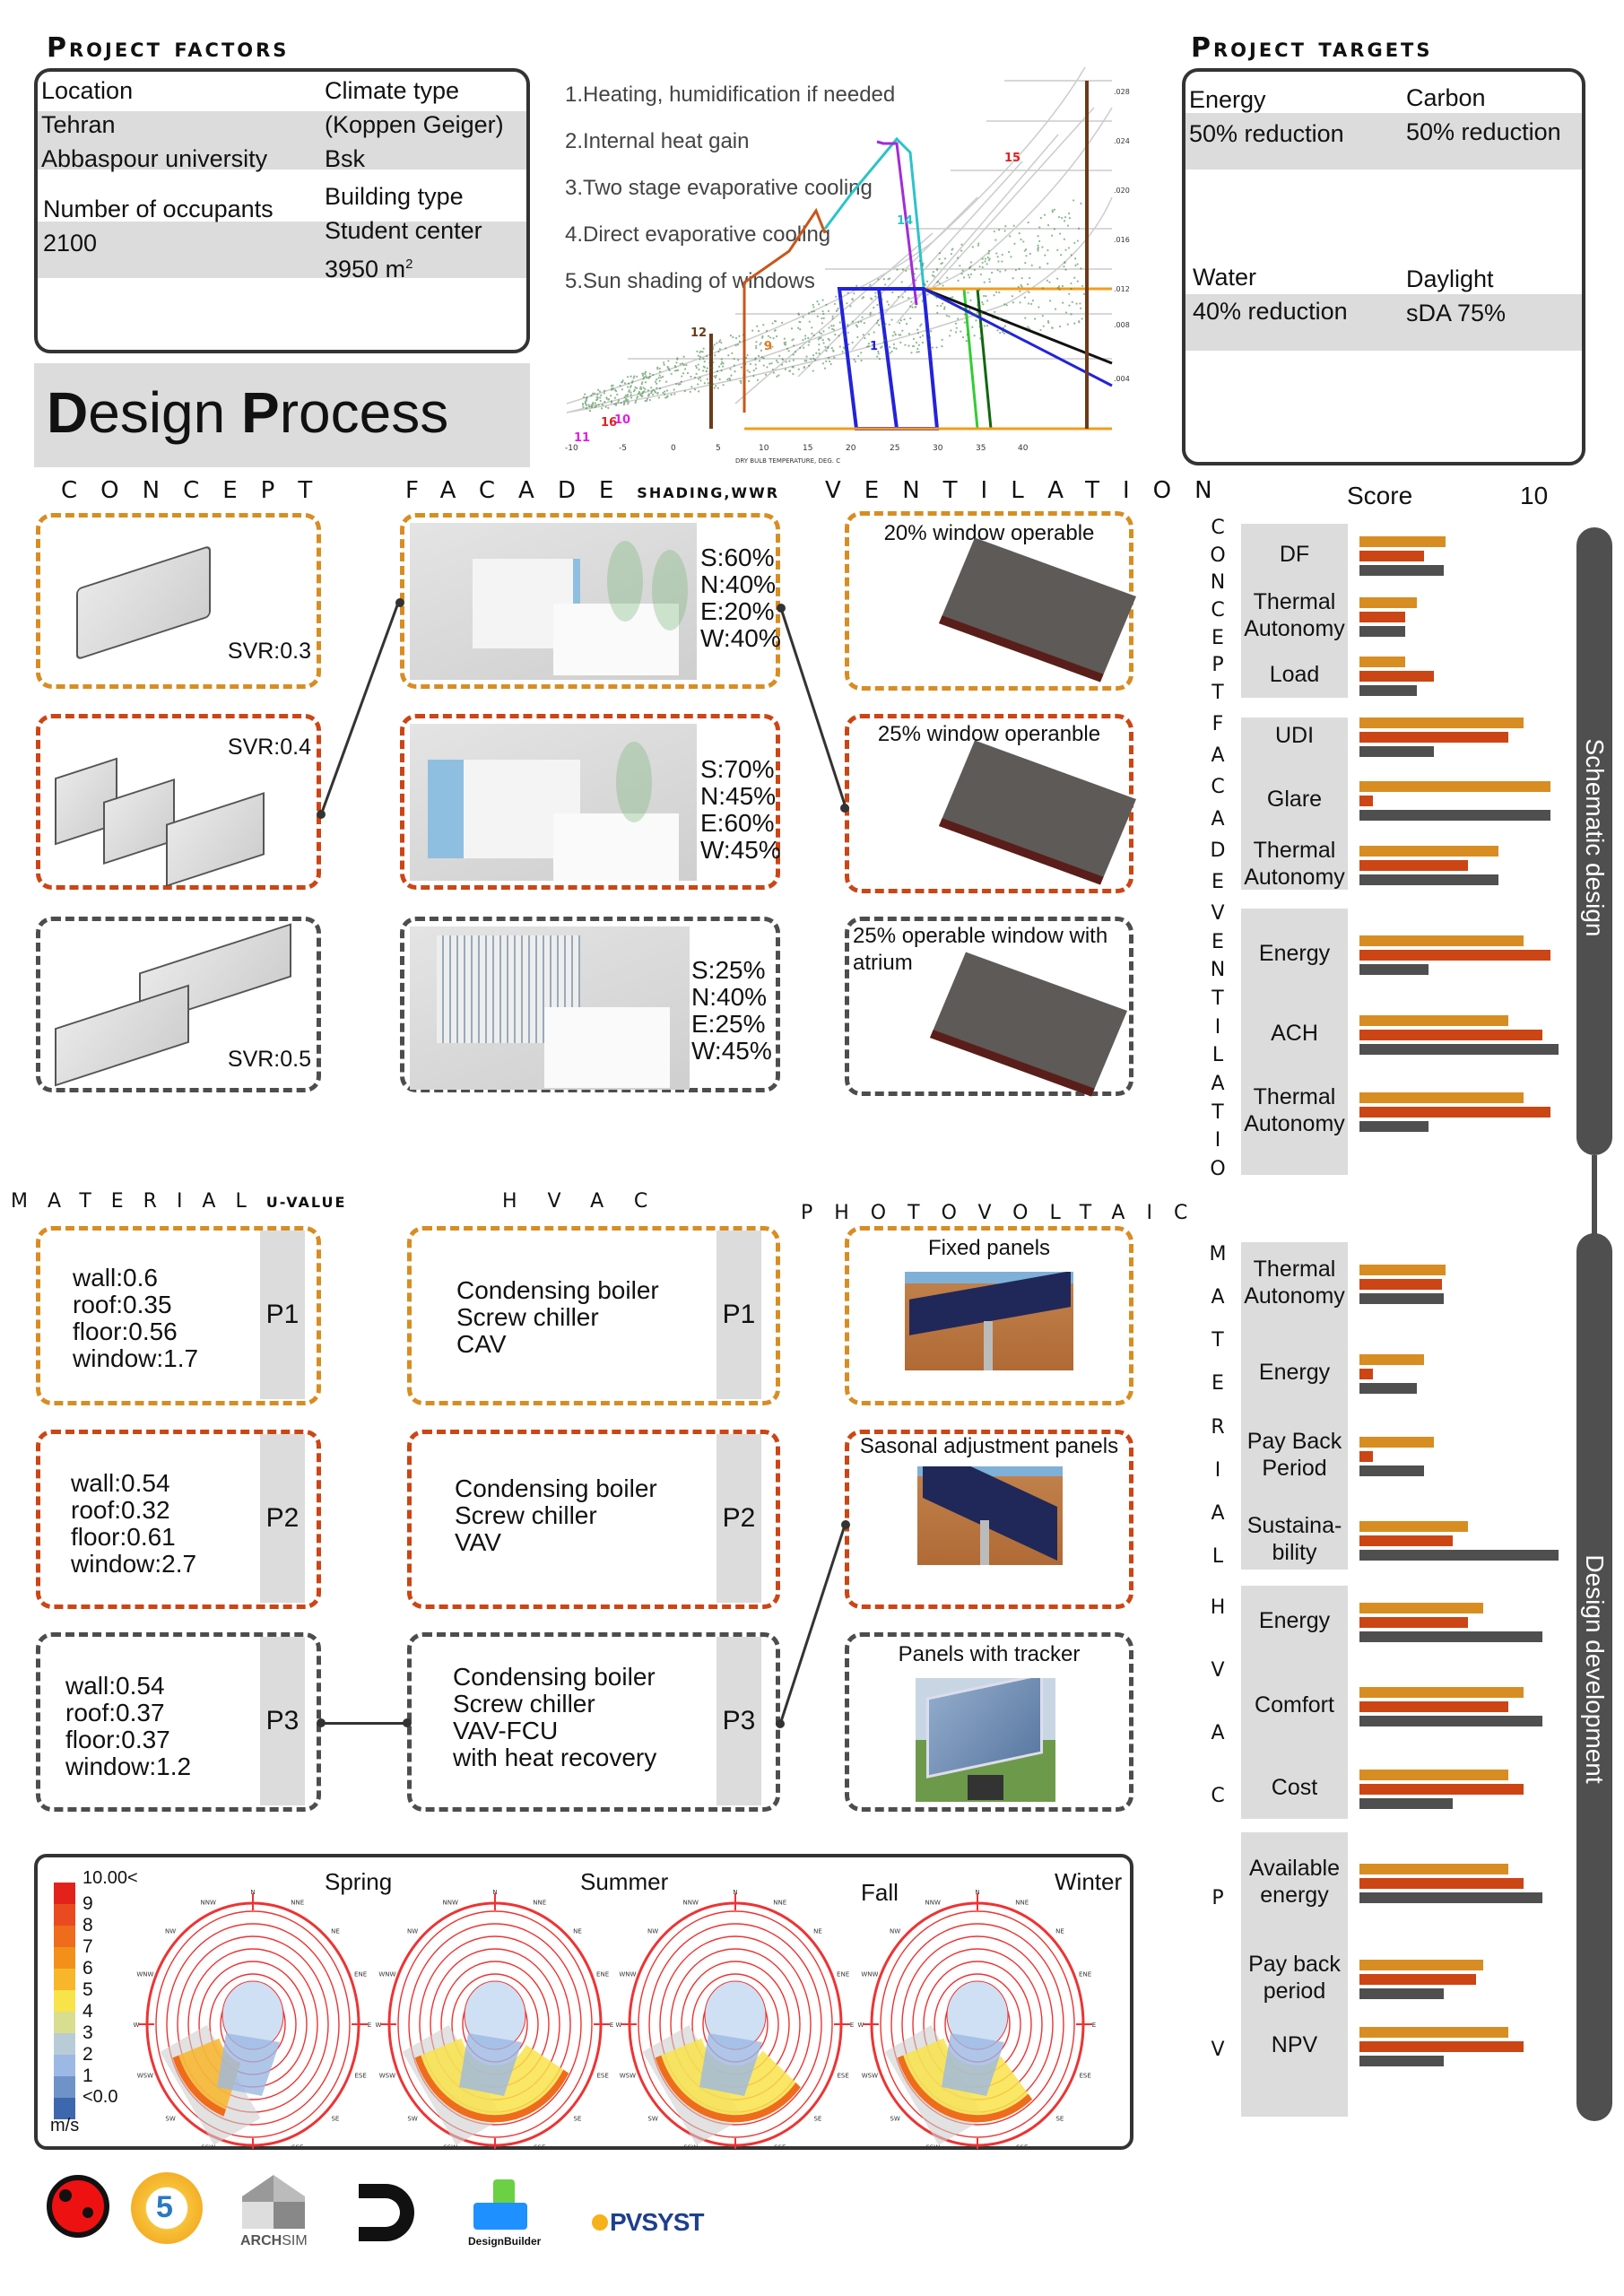  What do you see at coordinates (1218, 850) in the screenshot?
I see `group-letter: D` at bounding box center [1218, 850].